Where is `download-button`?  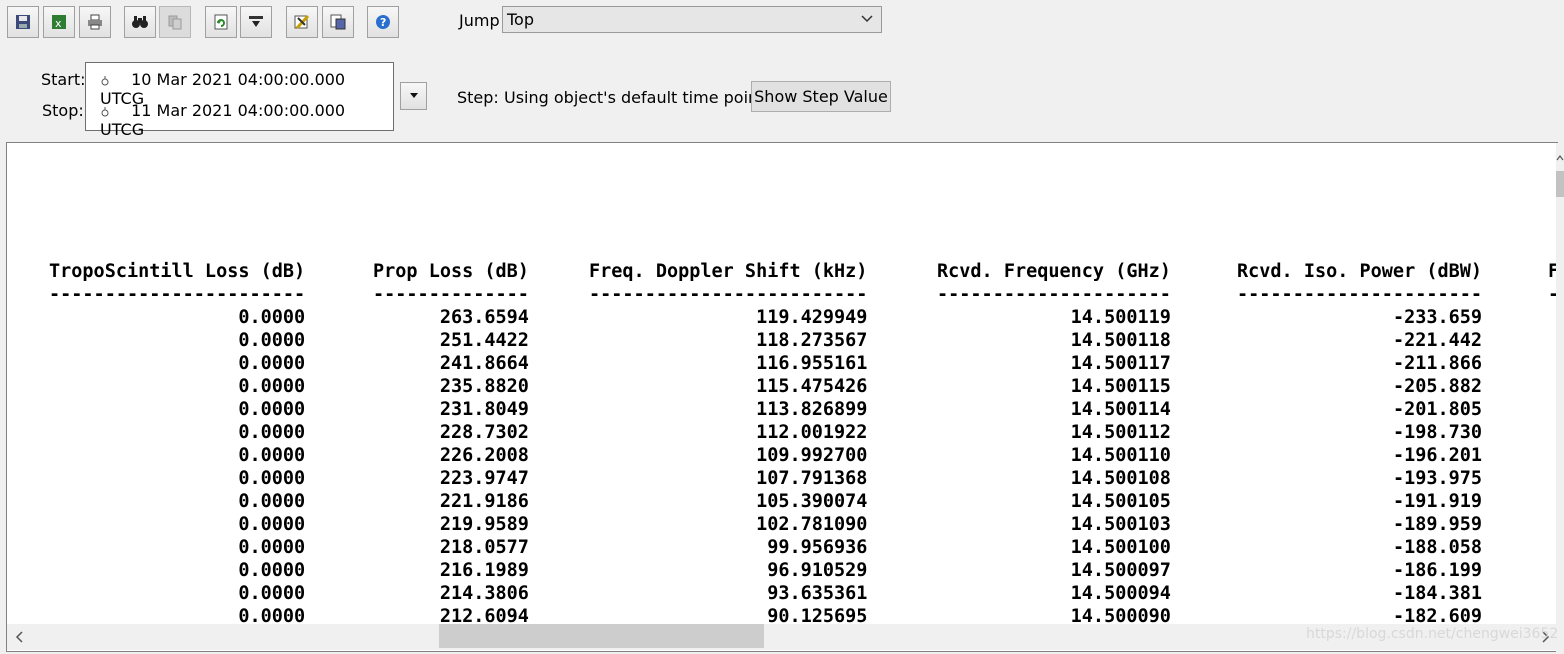 download-button is located at coordinates (256, 22).